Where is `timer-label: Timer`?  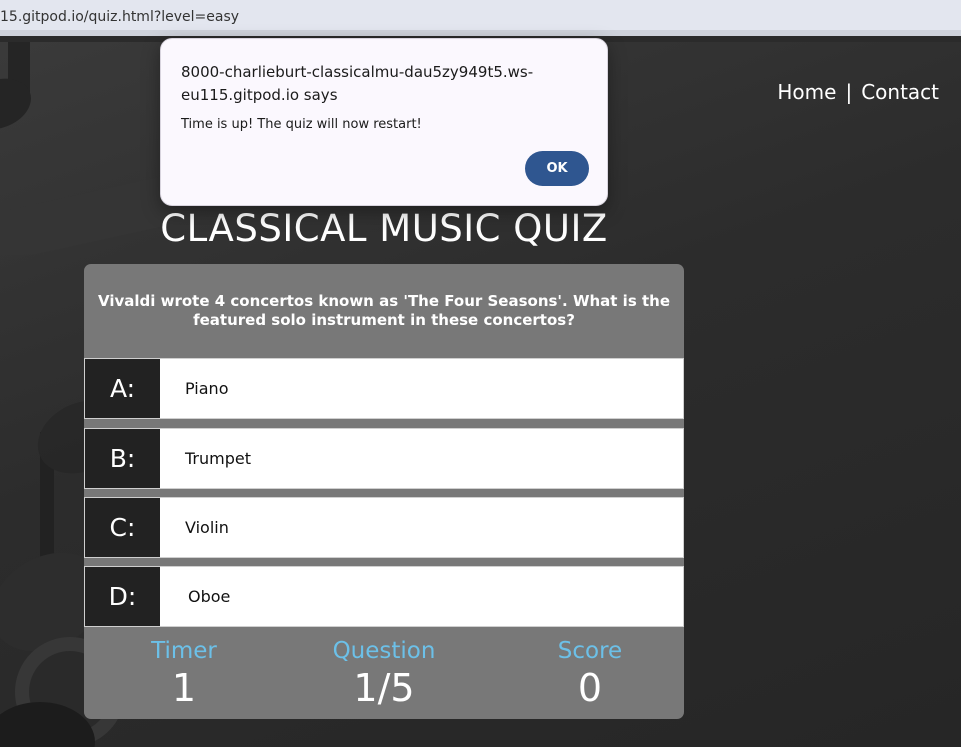 timer-label: Timer is located at coordinates (184, 651).